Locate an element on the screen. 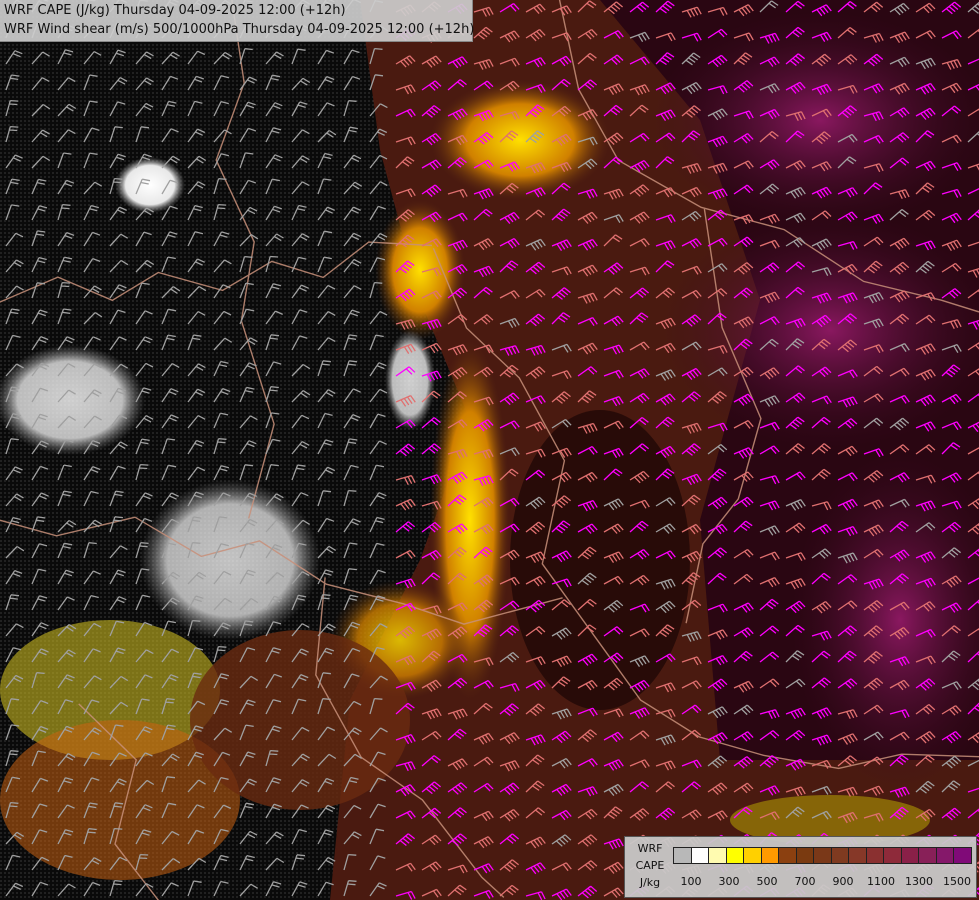 The width and height of the screenshot is (979, 900). legend-tick: 1500 is located at coordinates (957, 881).